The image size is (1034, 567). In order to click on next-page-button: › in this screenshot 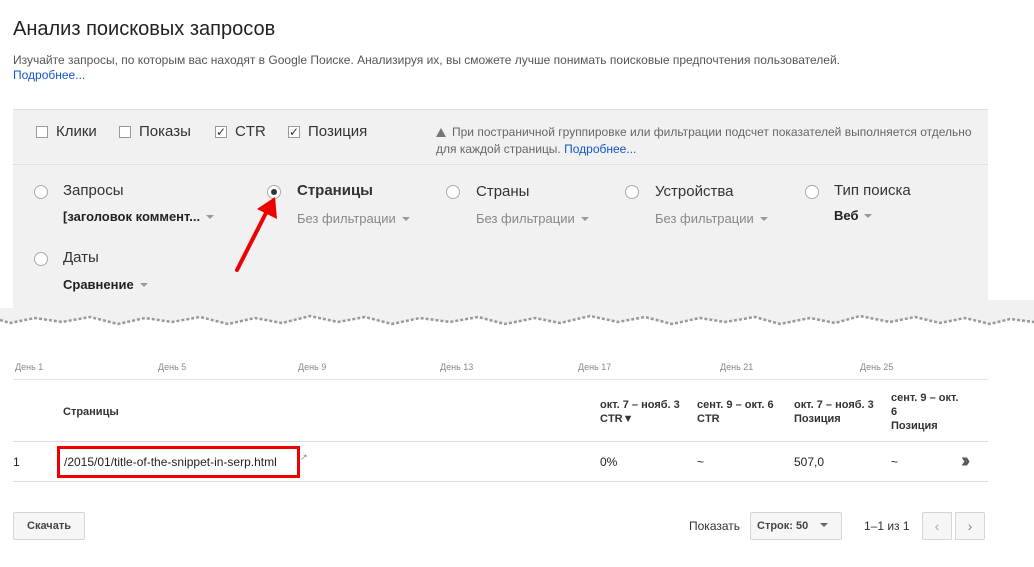, I will do `click(970, 526)`.